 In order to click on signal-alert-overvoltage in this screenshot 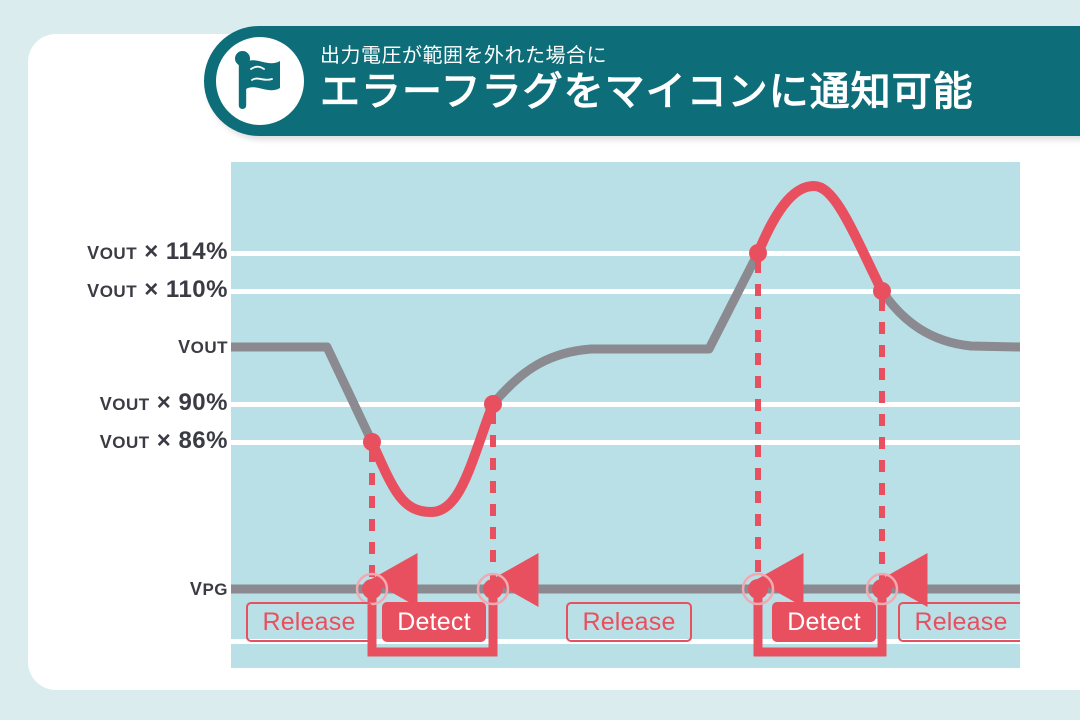, I will do `click(820, 238)`.